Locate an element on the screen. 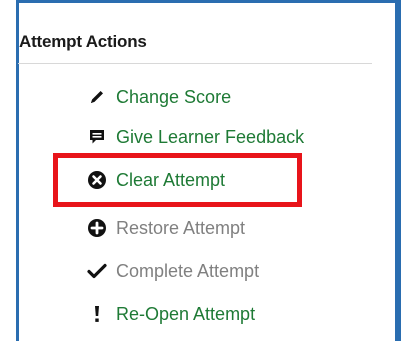 The image size is (411, 341). re-open-attempt-link: Re-Open Attempt is located at coordinates (170, 314).